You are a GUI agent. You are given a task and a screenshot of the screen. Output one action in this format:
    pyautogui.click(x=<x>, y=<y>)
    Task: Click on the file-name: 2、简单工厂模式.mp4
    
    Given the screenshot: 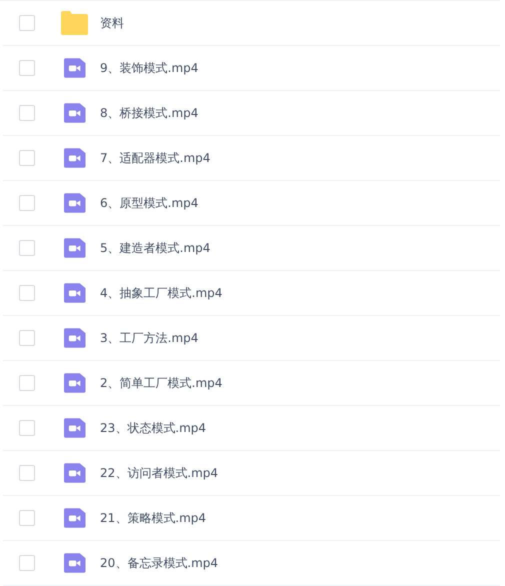 What is the action you would take?
    pyautogui.click(x=161, y=383)
    